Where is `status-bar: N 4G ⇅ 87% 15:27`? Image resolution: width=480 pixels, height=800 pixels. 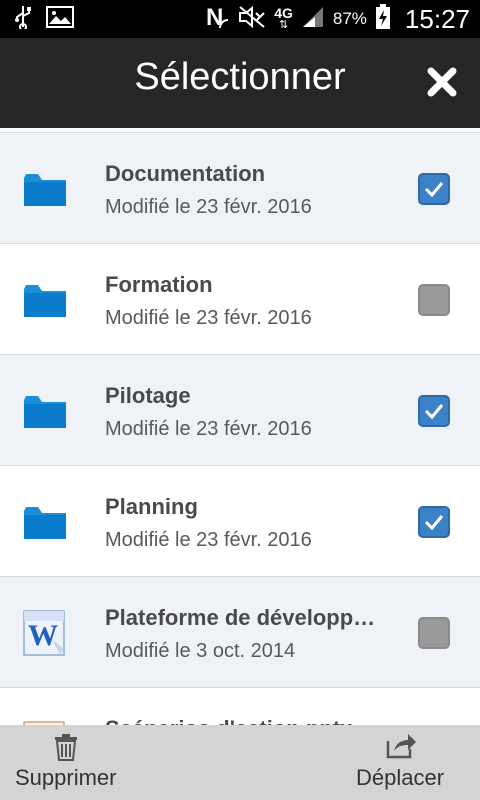
status-bar: N 4G ⇅ 87% 15:27 is located at coordinates (240, 19).